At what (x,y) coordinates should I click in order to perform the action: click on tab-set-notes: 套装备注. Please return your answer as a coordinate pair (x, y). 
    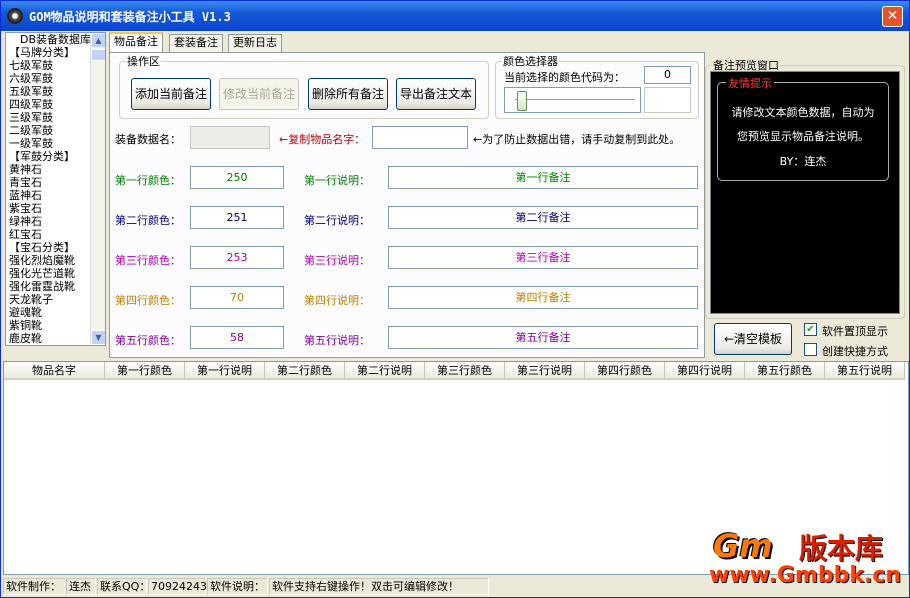
    Looking at the image, I should click on (196, 43).